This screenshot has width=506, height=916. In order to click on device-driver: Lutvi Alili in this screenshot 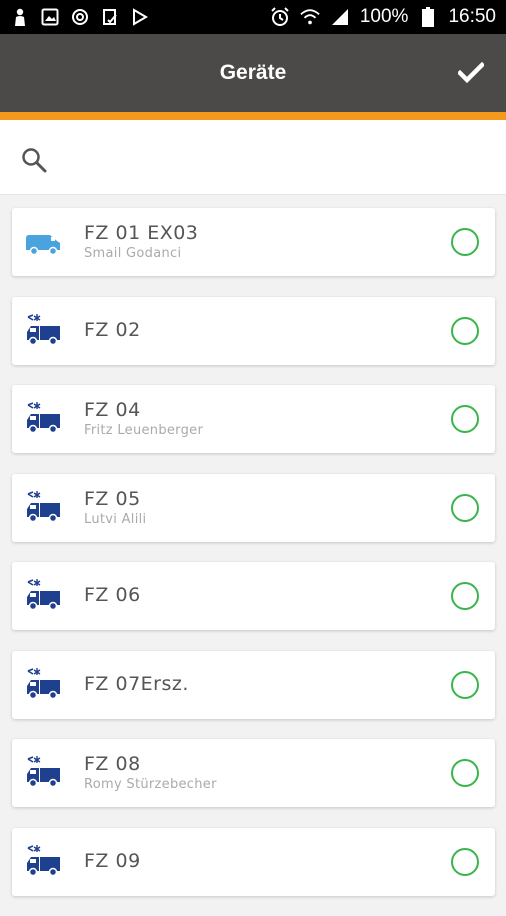, I will do `click(115, 519)`.